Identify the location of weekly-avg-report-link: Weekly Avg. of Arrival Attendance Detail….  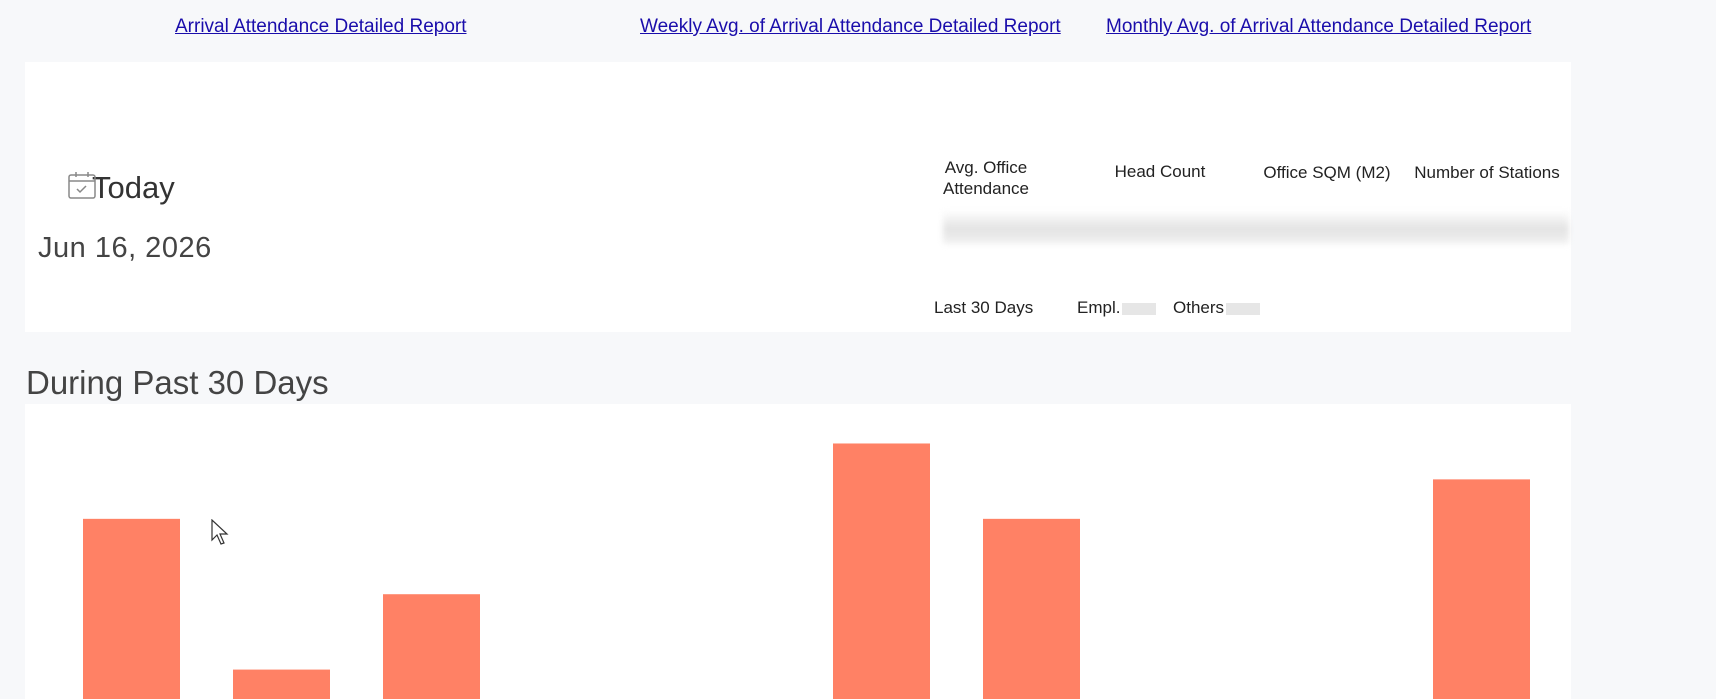
(850, 27).